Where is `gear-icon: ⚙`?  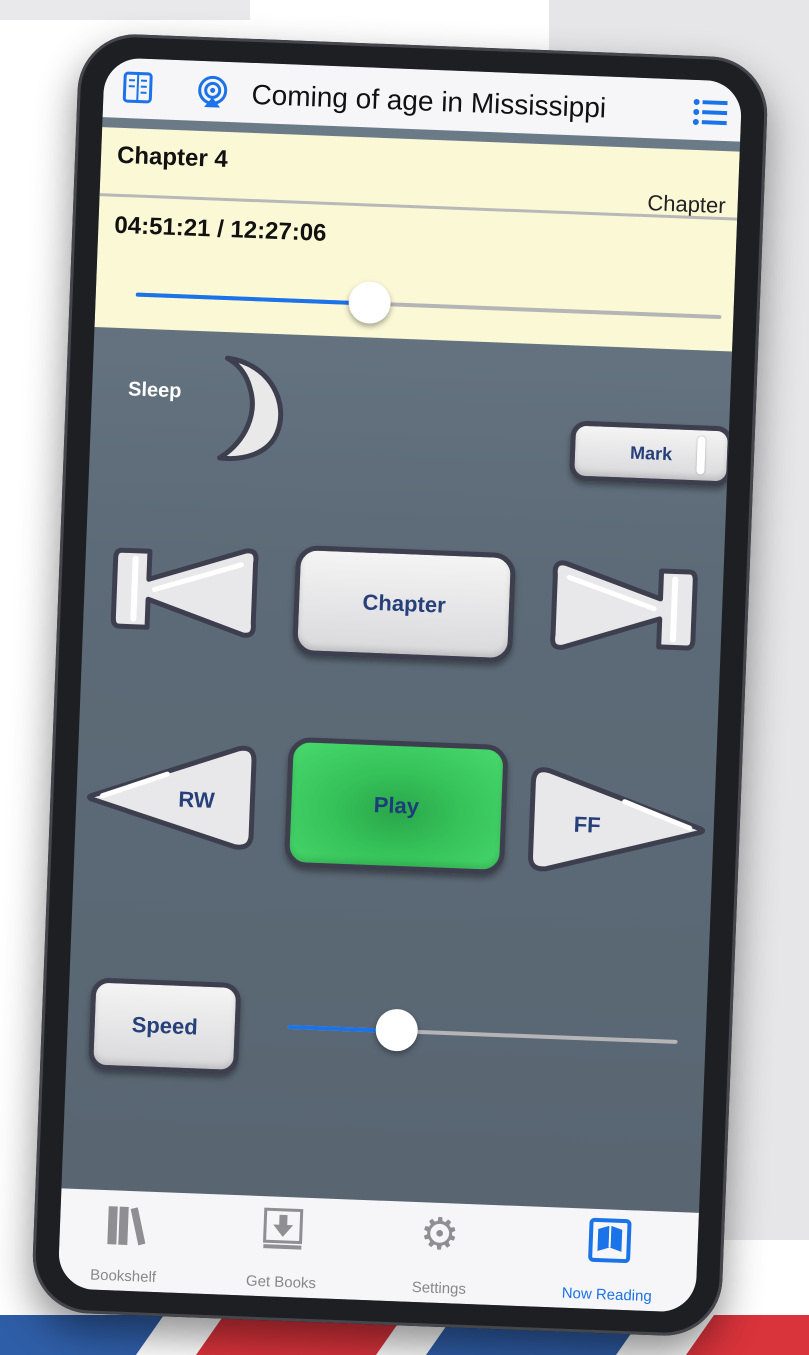
gear-icon: ⚙ is located at coordinates (440, 1234).